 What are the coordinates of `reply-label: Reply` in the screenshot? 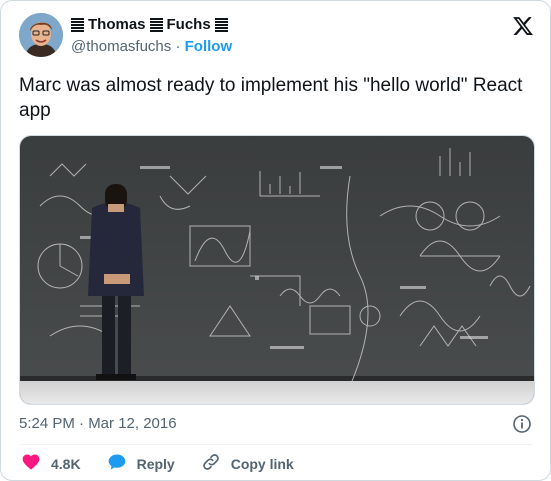 It's located at (155, 464).